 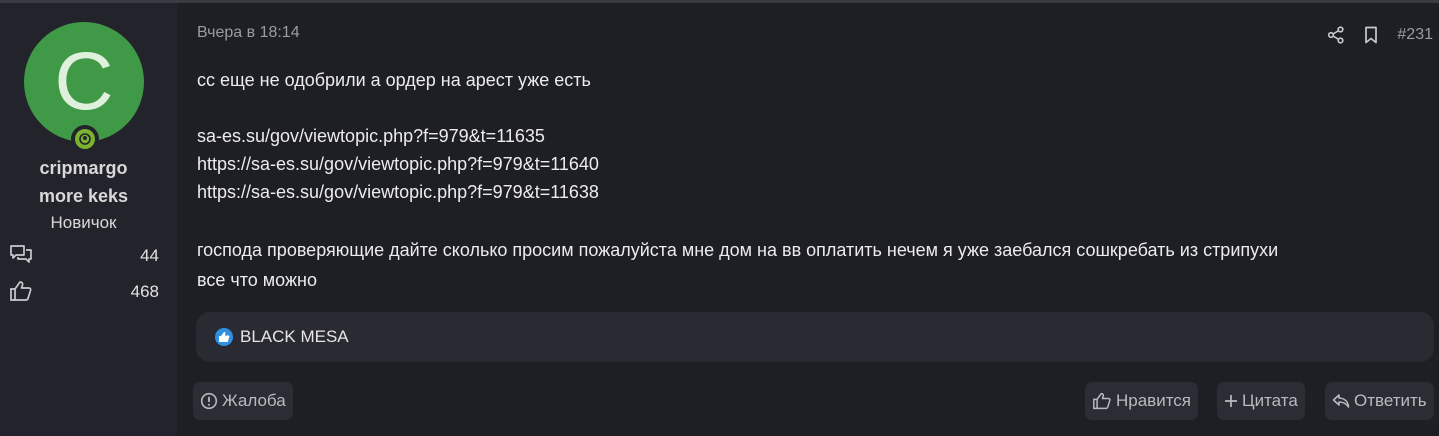 What do you see at coordinates (209, 401) in the screenshot?
I see `alert-circle-icon` at bounding box center [209, 401].